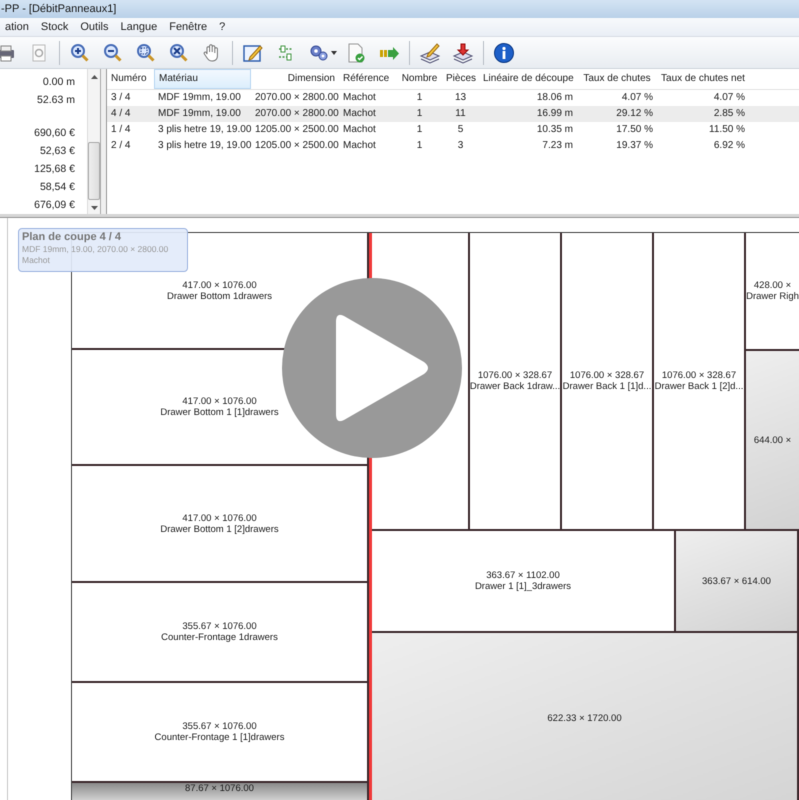 This screenshot has width=799, height=800. Describe the element at coordinates (430, 52) in the screenshot. I see `pencil-stack-button` at that location.